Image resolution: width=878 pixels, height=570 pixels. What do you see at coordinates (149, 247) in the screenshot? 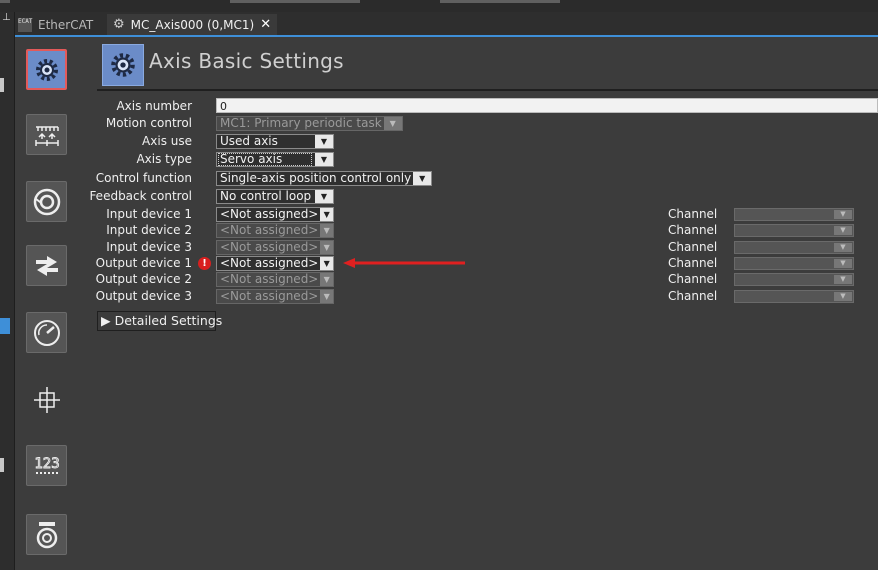
I see `input-device-3-label: Input device 3` at bounding box center [149, 247].